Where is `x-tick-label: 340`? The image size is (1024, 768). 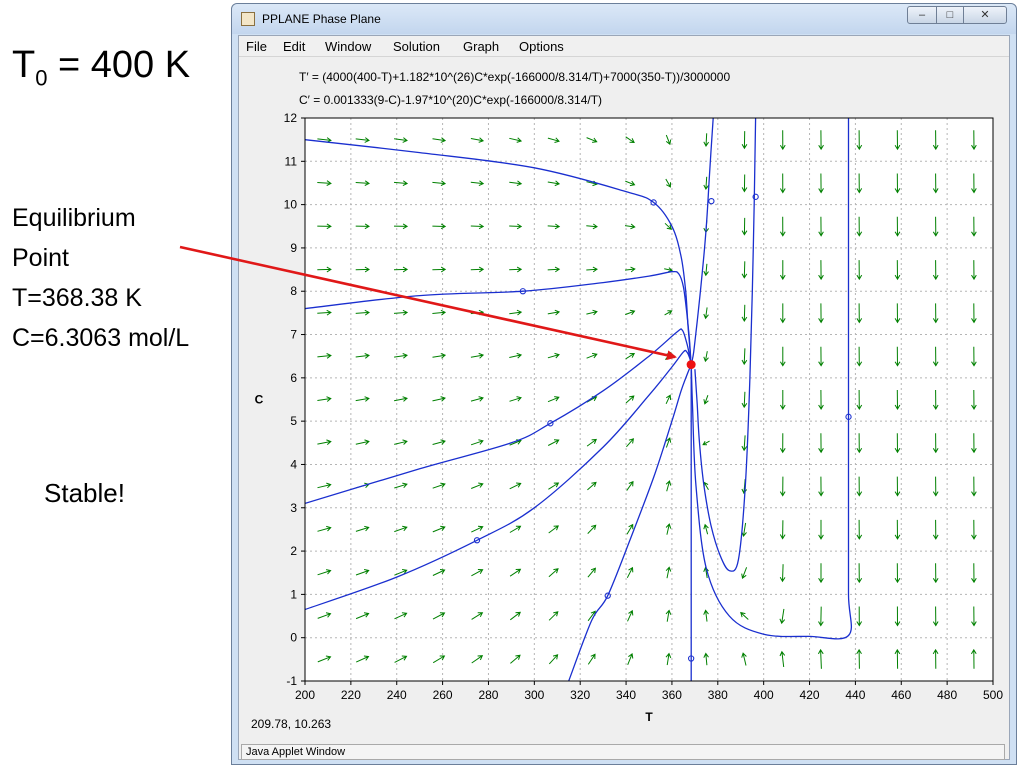 x-tick-label: 340 is located at coordinates (626, 695).